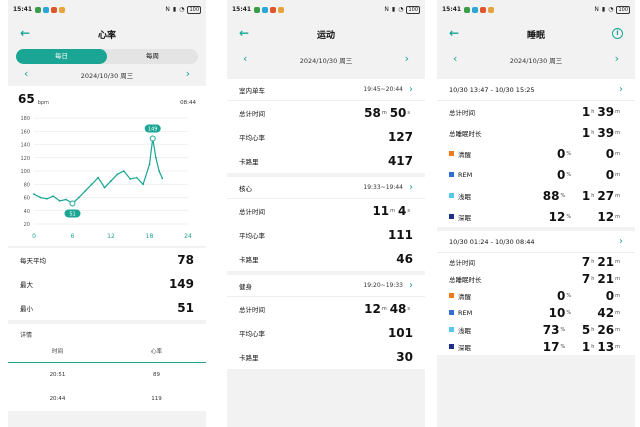 The width and height of the screenshot is (640, 427). I want to click on minutes-value: 21, so click(606, 278).